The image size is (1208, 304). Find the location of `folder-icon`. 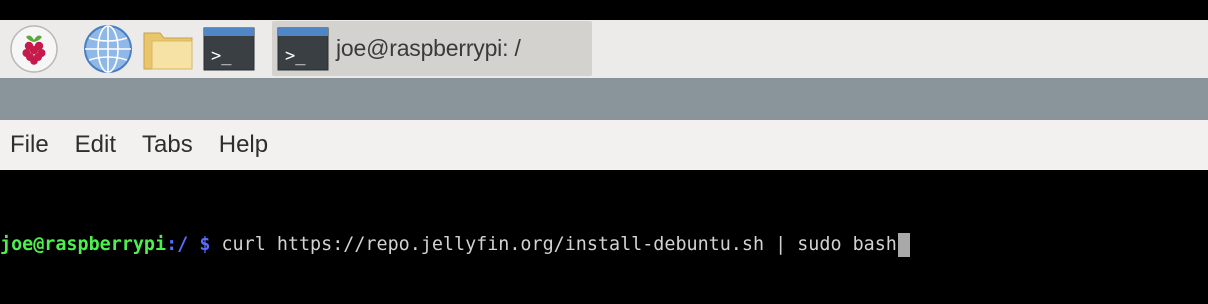

folder-icon is located at coordinates (168, 51).